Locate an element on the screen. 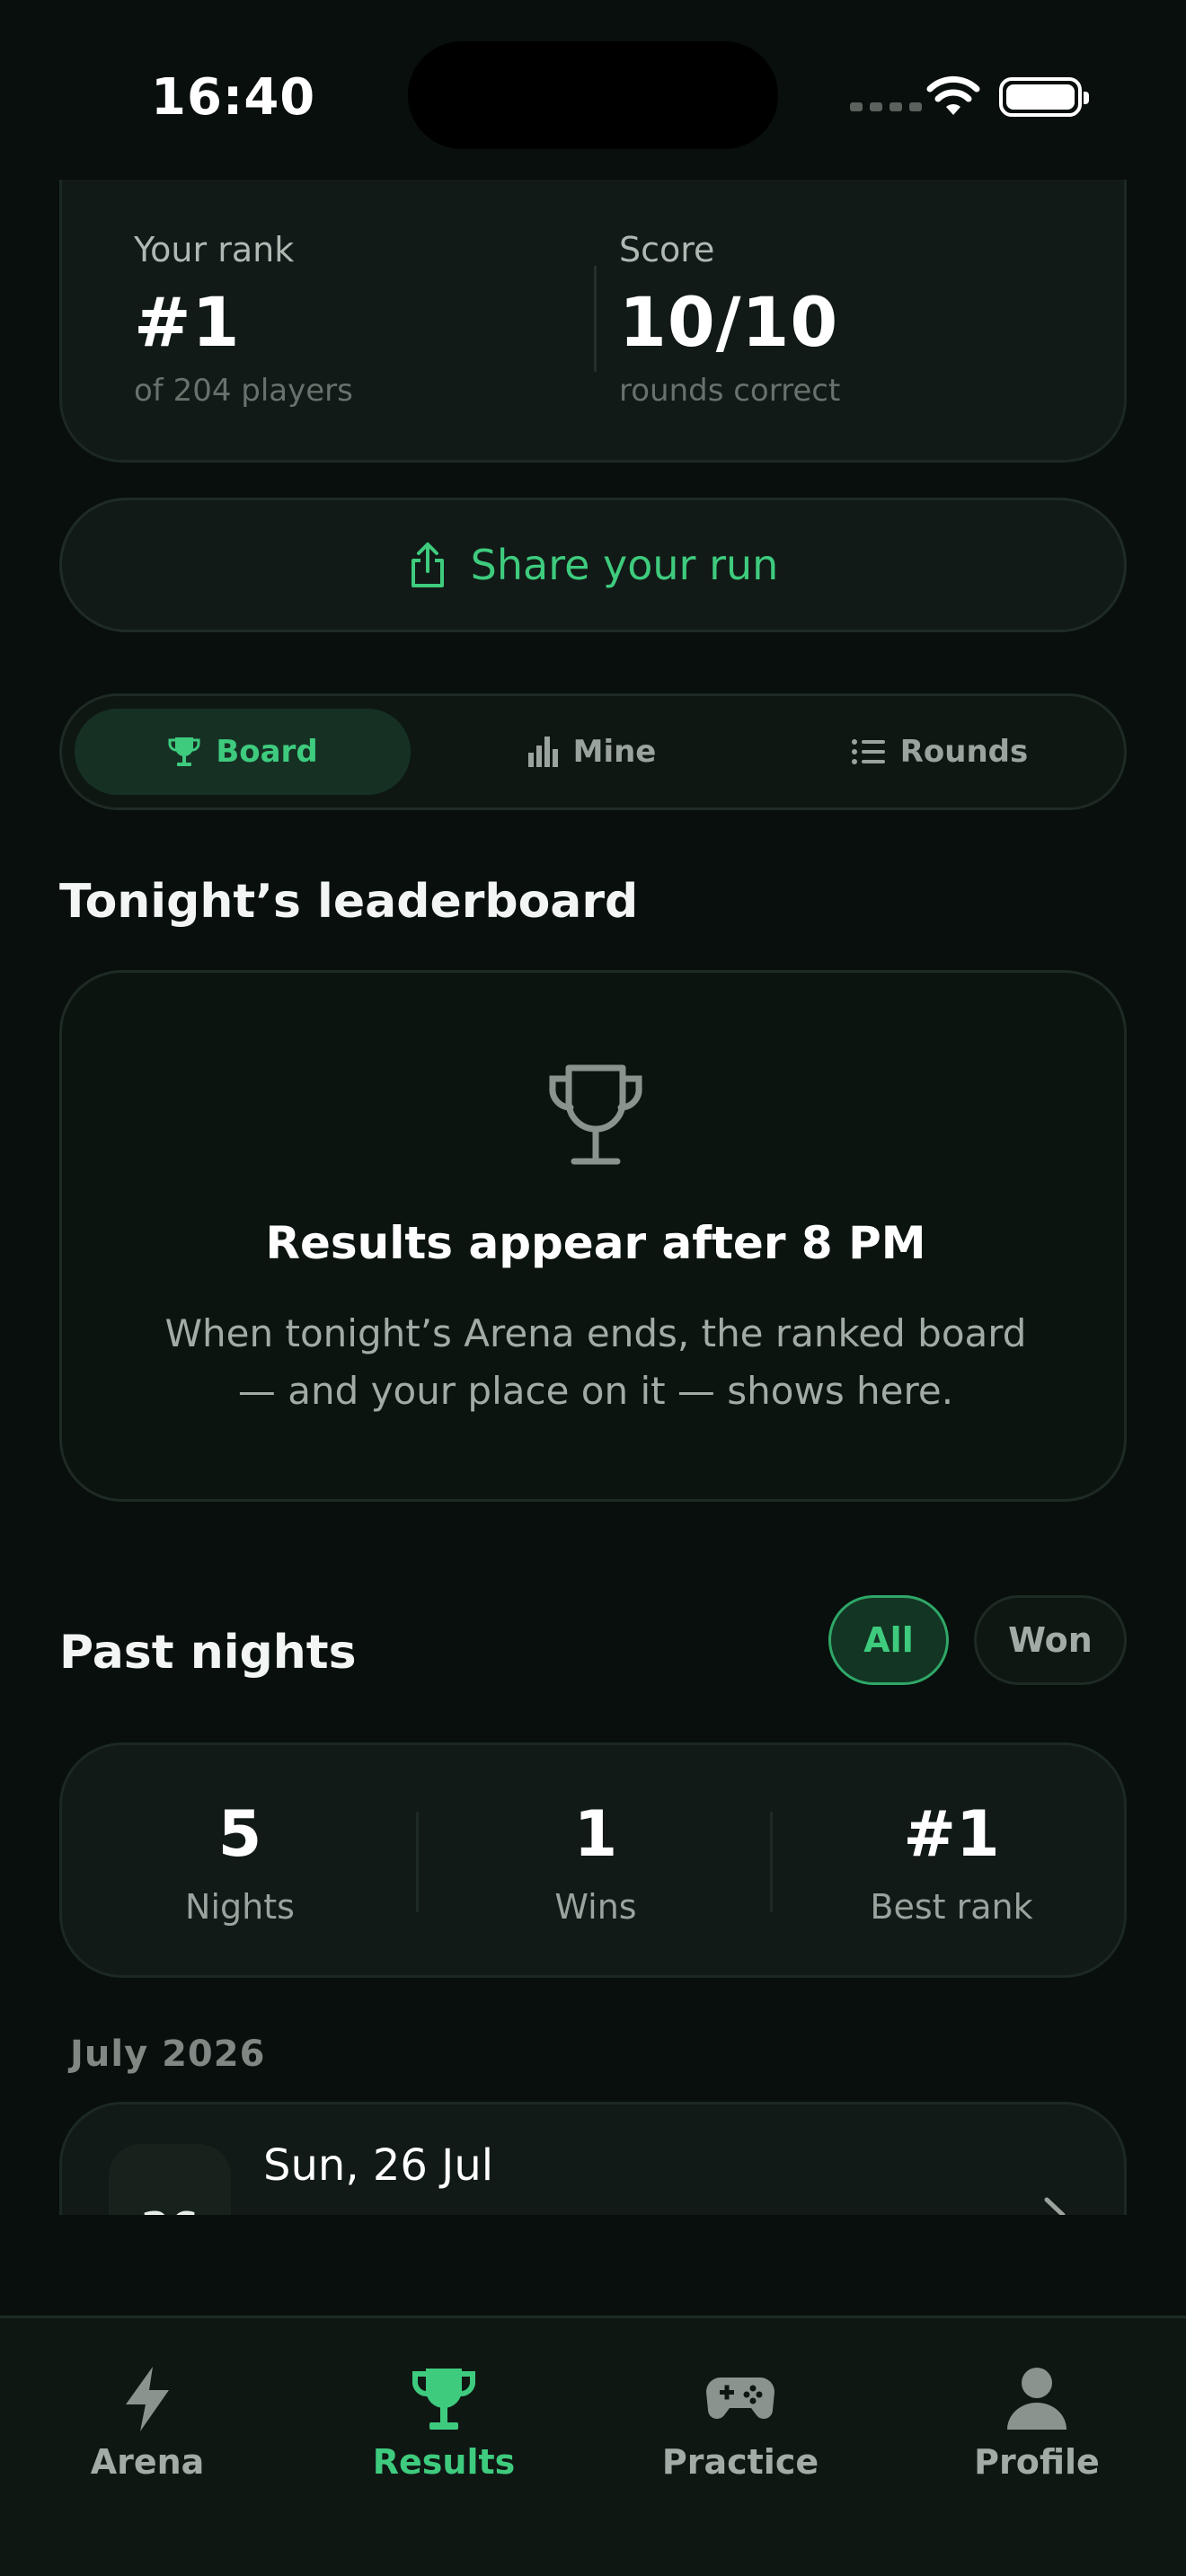  tab-results-label: Results is located at coordinates (444, 2462).